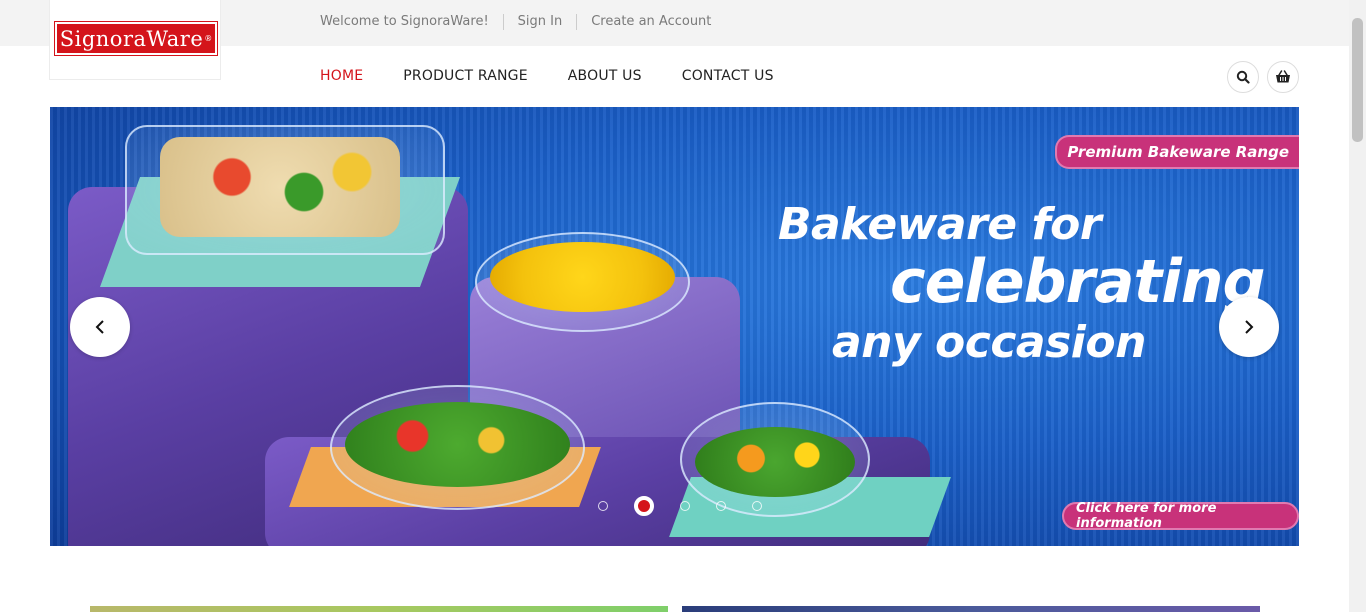  Describe the element at coordinates (728, 76) in the screenshot. I see `nav-contact-us: CONTACT US` at that location.